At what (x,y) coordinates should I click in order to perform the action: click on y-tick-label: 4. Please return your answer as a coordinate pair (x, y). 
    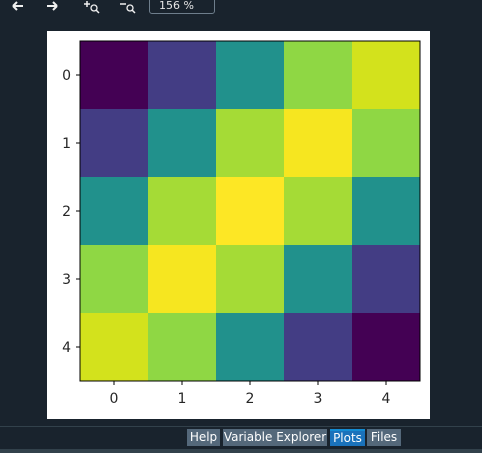
    Looking at the image, I should click on (66, 348).